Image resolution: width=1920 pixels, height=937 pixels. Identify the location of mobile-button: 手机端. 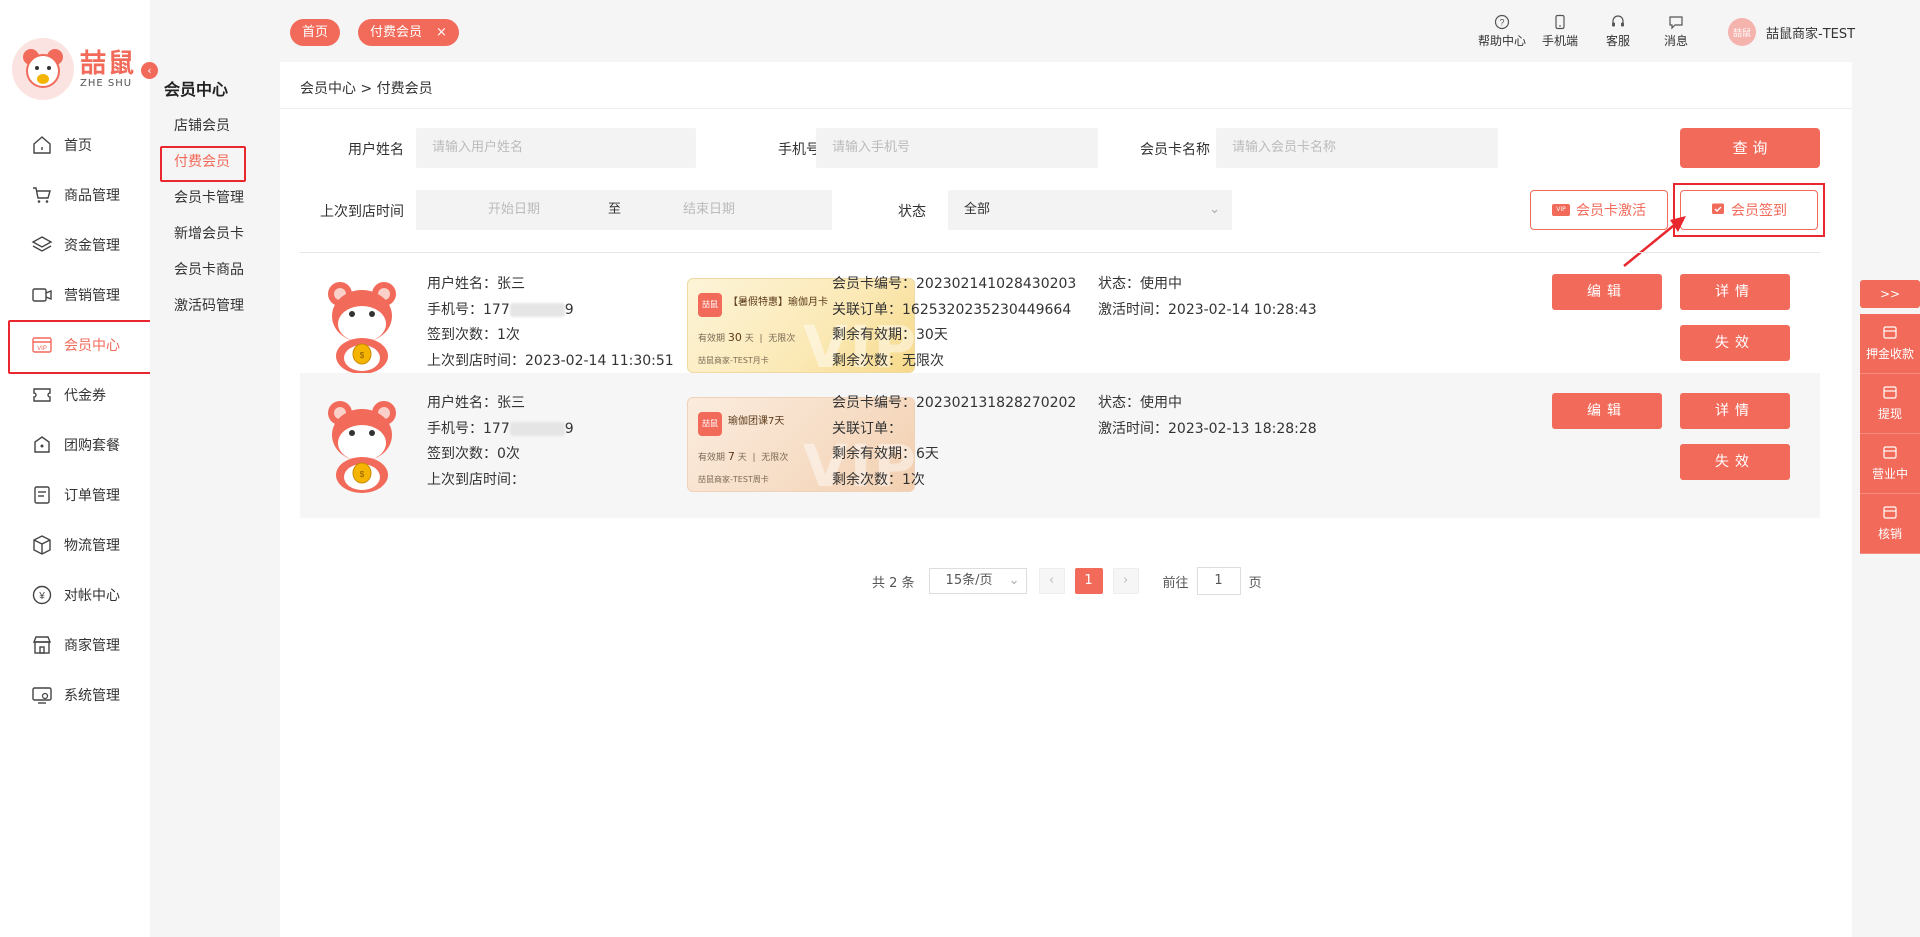
(1560, 30).